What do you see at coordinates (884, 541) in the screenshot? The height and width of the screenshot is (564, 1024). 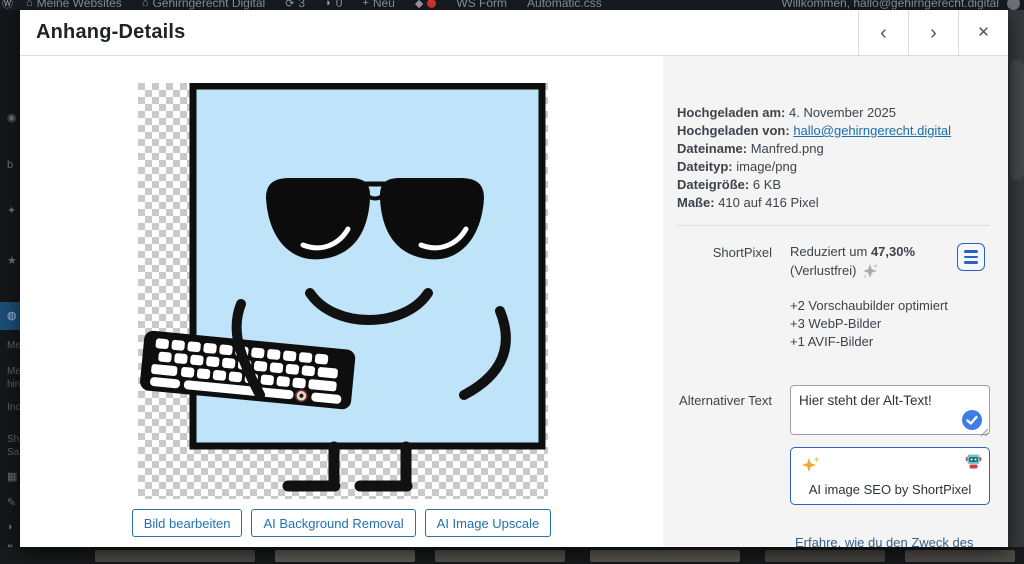 I see `learn-more-link: Erfahre, wie du den Zweck des` at bounding box center [884, 541].